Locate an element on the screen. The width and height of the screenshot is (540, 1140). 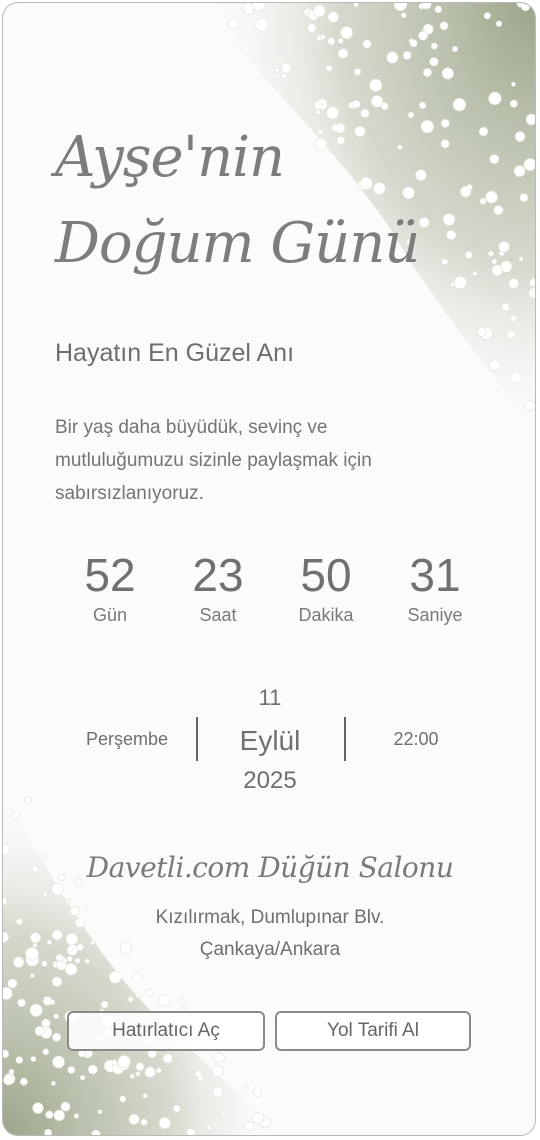
venue-address-line1: Kızılırmak, Dumlupınar Blv. is located at coordinates (270, 917).